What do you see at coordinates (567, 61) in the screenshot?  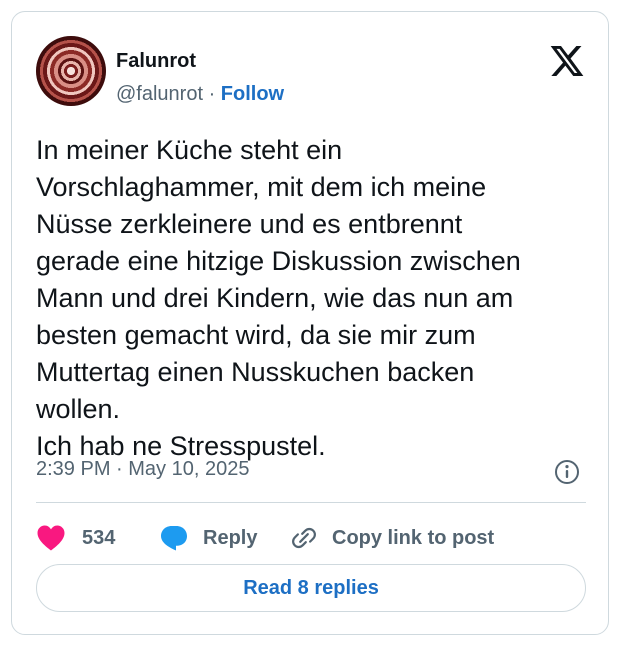 I see `x-logo-icon` at bounding box center [567, 61].